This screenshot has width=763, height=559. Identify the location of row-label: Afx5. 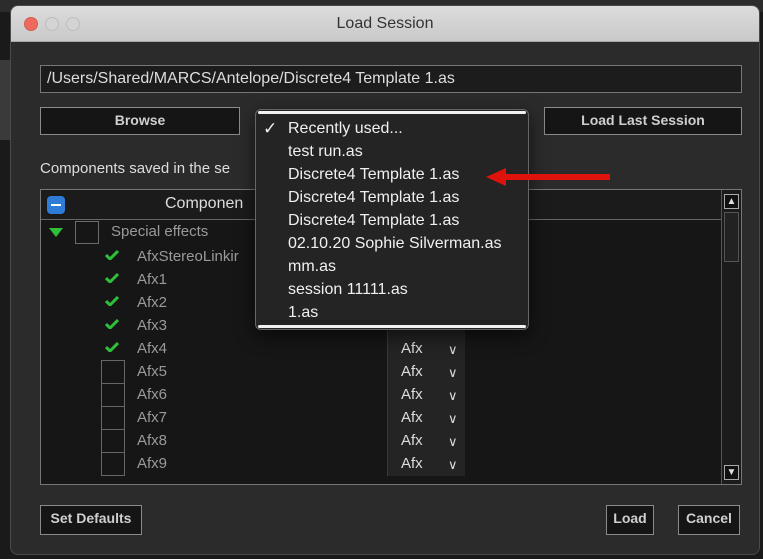
(152, 371).